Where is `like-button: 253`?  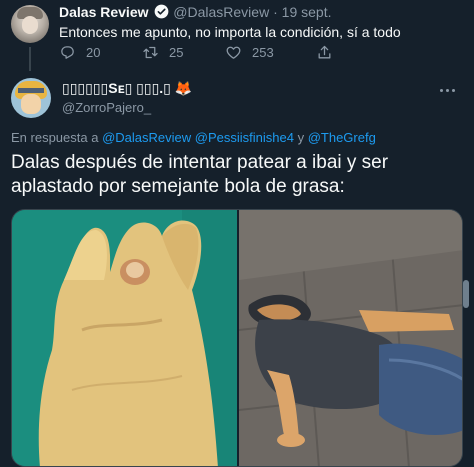 like-button: 253 is located at coordinates (249, 52).